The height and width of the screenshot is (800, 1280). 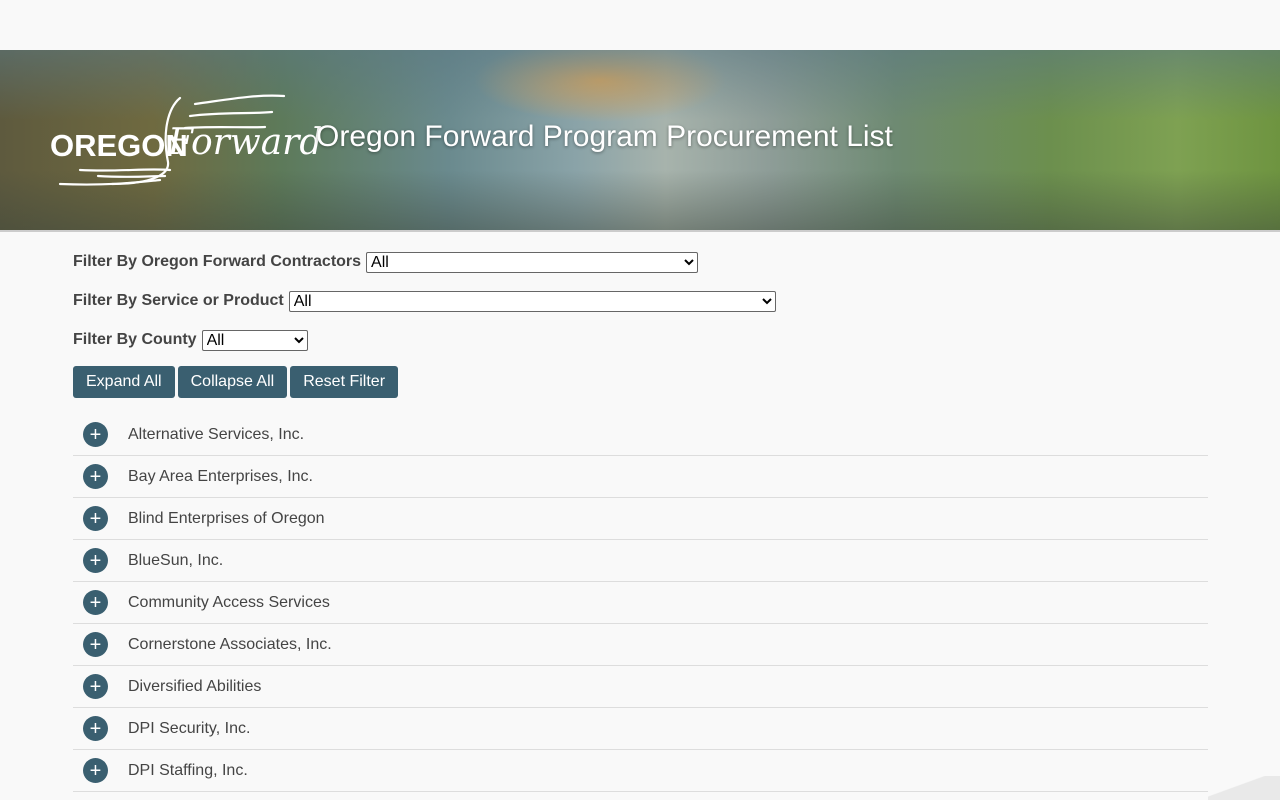 I want to click on top-bar, so click(x=640, y=25).